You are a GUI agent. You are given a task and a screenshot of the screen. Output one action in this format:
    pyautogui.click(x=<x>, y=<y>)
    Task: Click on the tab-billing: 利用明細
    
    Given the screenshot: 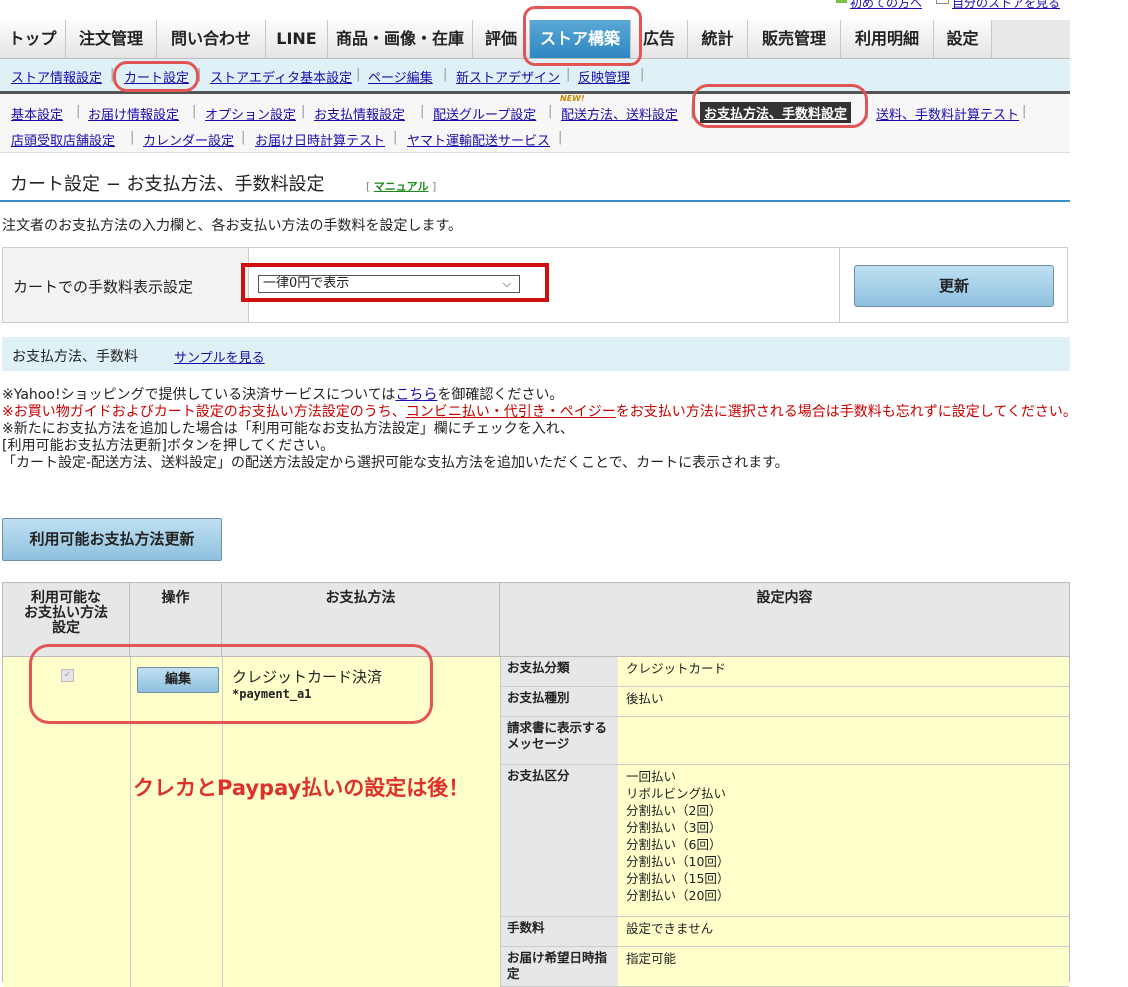 What is the action you would take?
    pyautogui.click(x=887, y=39)
    